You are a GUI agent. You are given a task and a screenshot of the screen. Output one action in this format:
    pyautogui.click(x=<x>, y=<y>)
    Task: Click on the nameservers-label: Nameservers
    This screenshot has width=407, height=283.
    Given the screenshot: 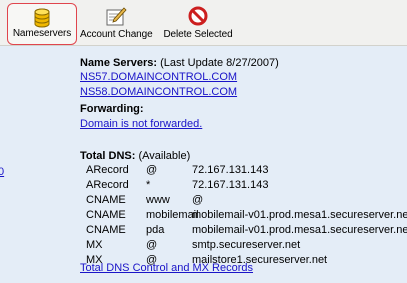 What is the action you would take?
    pyautogui.click(x=42, y=33)
    